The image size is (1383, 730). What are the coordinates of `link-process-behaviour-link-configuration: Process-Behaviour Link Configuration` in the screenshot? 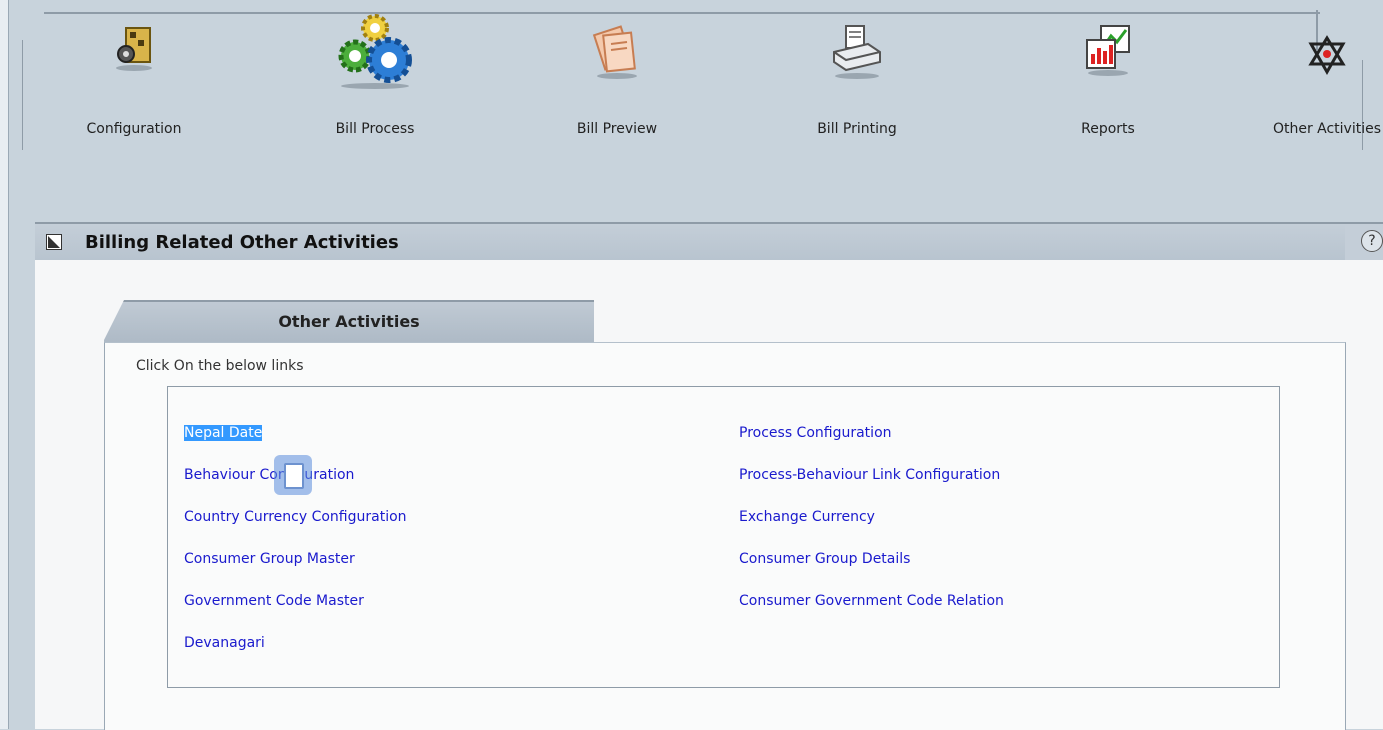 It's located at (869, 475).